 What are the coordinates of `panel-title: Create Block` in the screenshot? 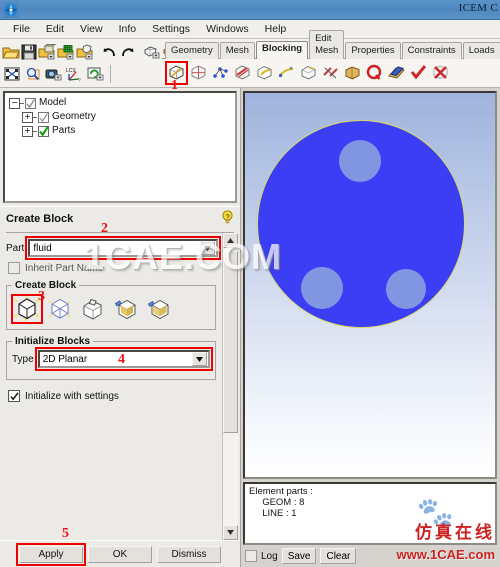 It's located at (40, 219).